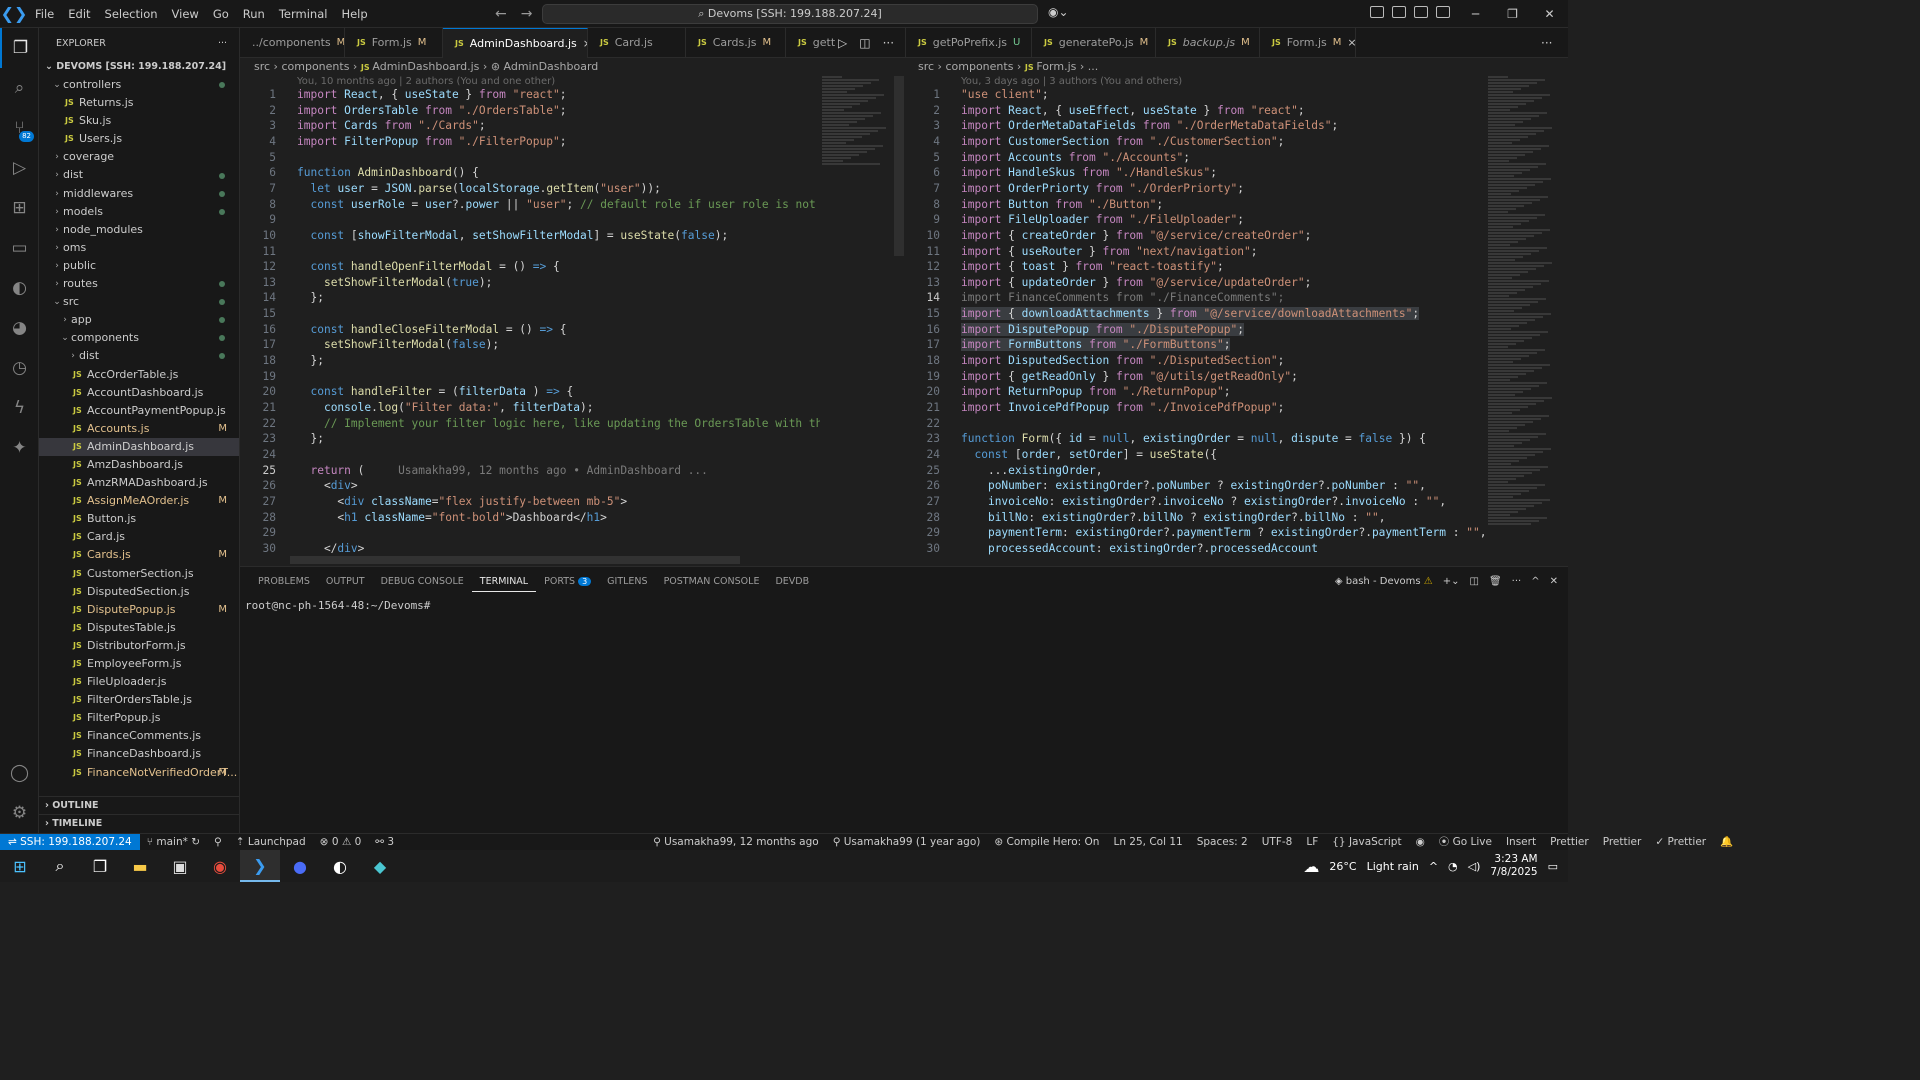 This screenshot has height=1080, width=1920. What do you see at coordinates (19, 168) in the screenshot?
I see `run-debug-icon: ▷` at bounding box center [19, 168].